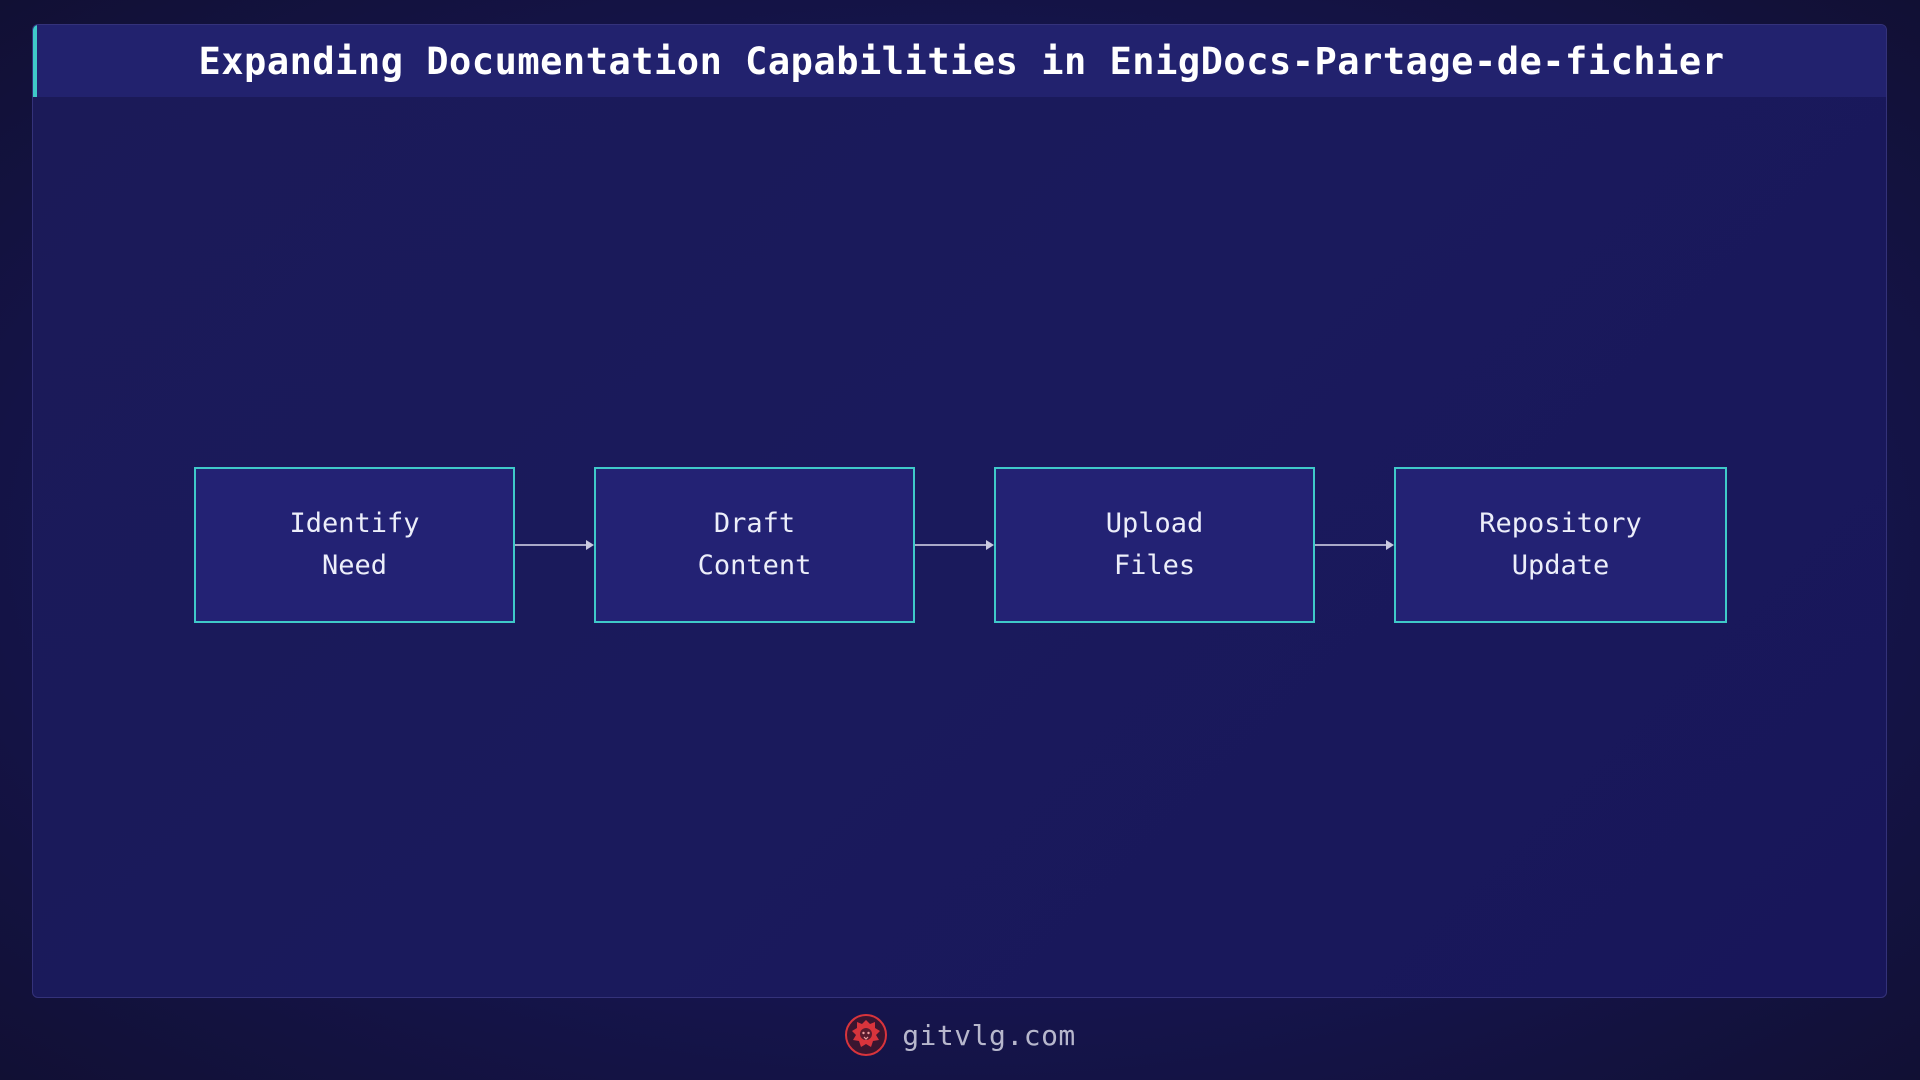 The width and height of the screenshot is (1920, 1080). What do you see at coordinates (354, 545) in the screenshot?
I see `flow-node-identify-need: Identify Need` at bounding box center [354, 545].